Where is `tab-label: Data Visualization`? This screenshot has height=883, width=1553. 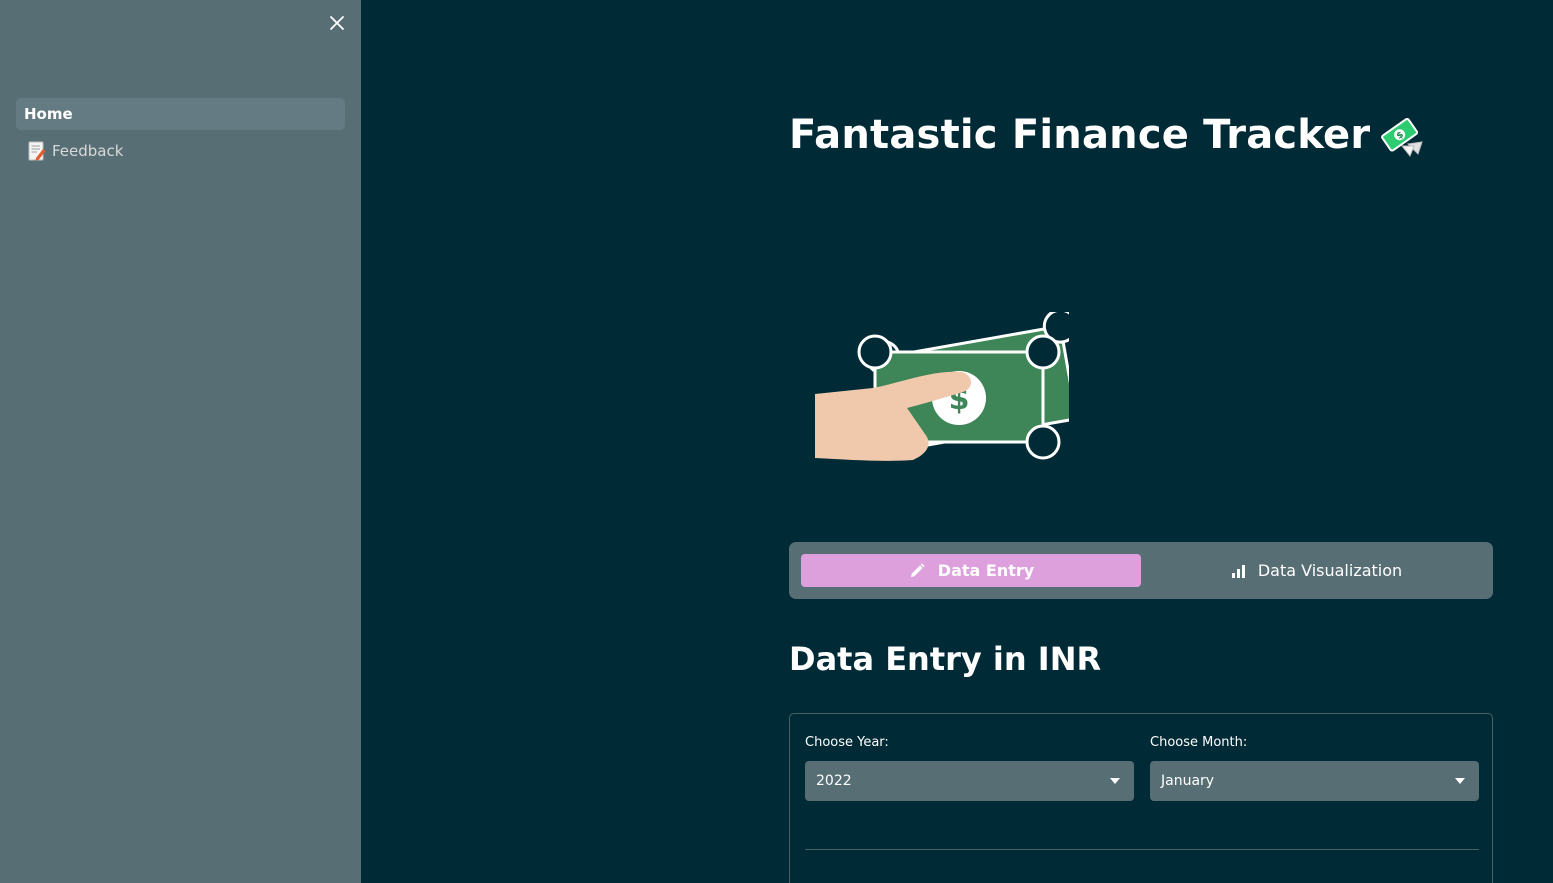 tab-label: Data Visualization is located at coordinates (1330, 570).